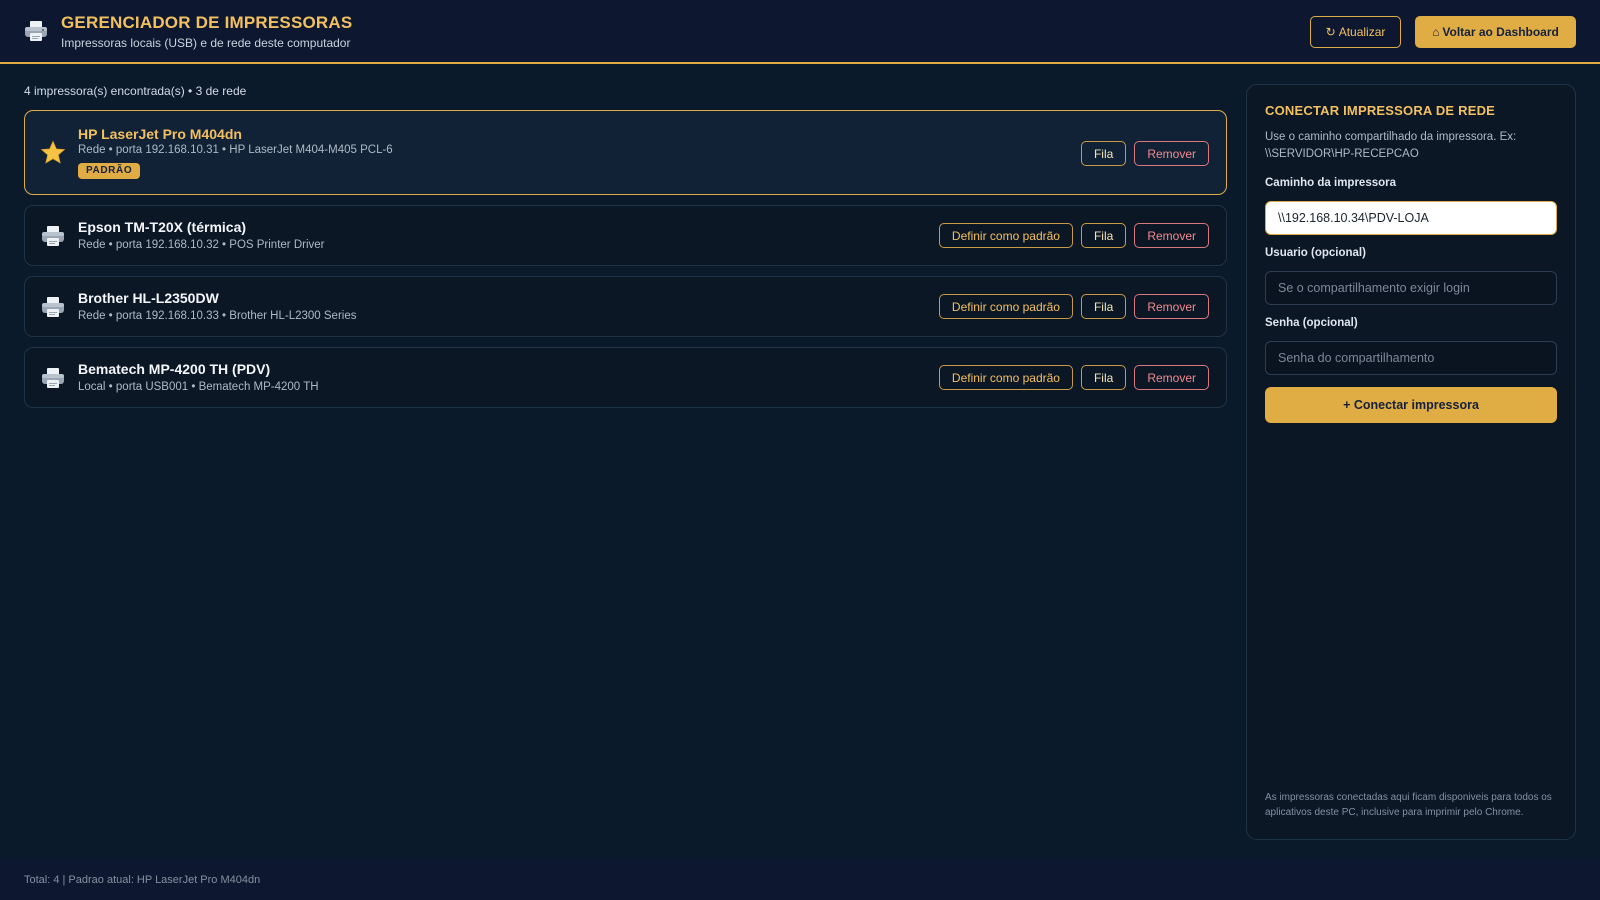 This screenshot has height=900, width=1600. I want to click on username-input, so click(1411, 288).